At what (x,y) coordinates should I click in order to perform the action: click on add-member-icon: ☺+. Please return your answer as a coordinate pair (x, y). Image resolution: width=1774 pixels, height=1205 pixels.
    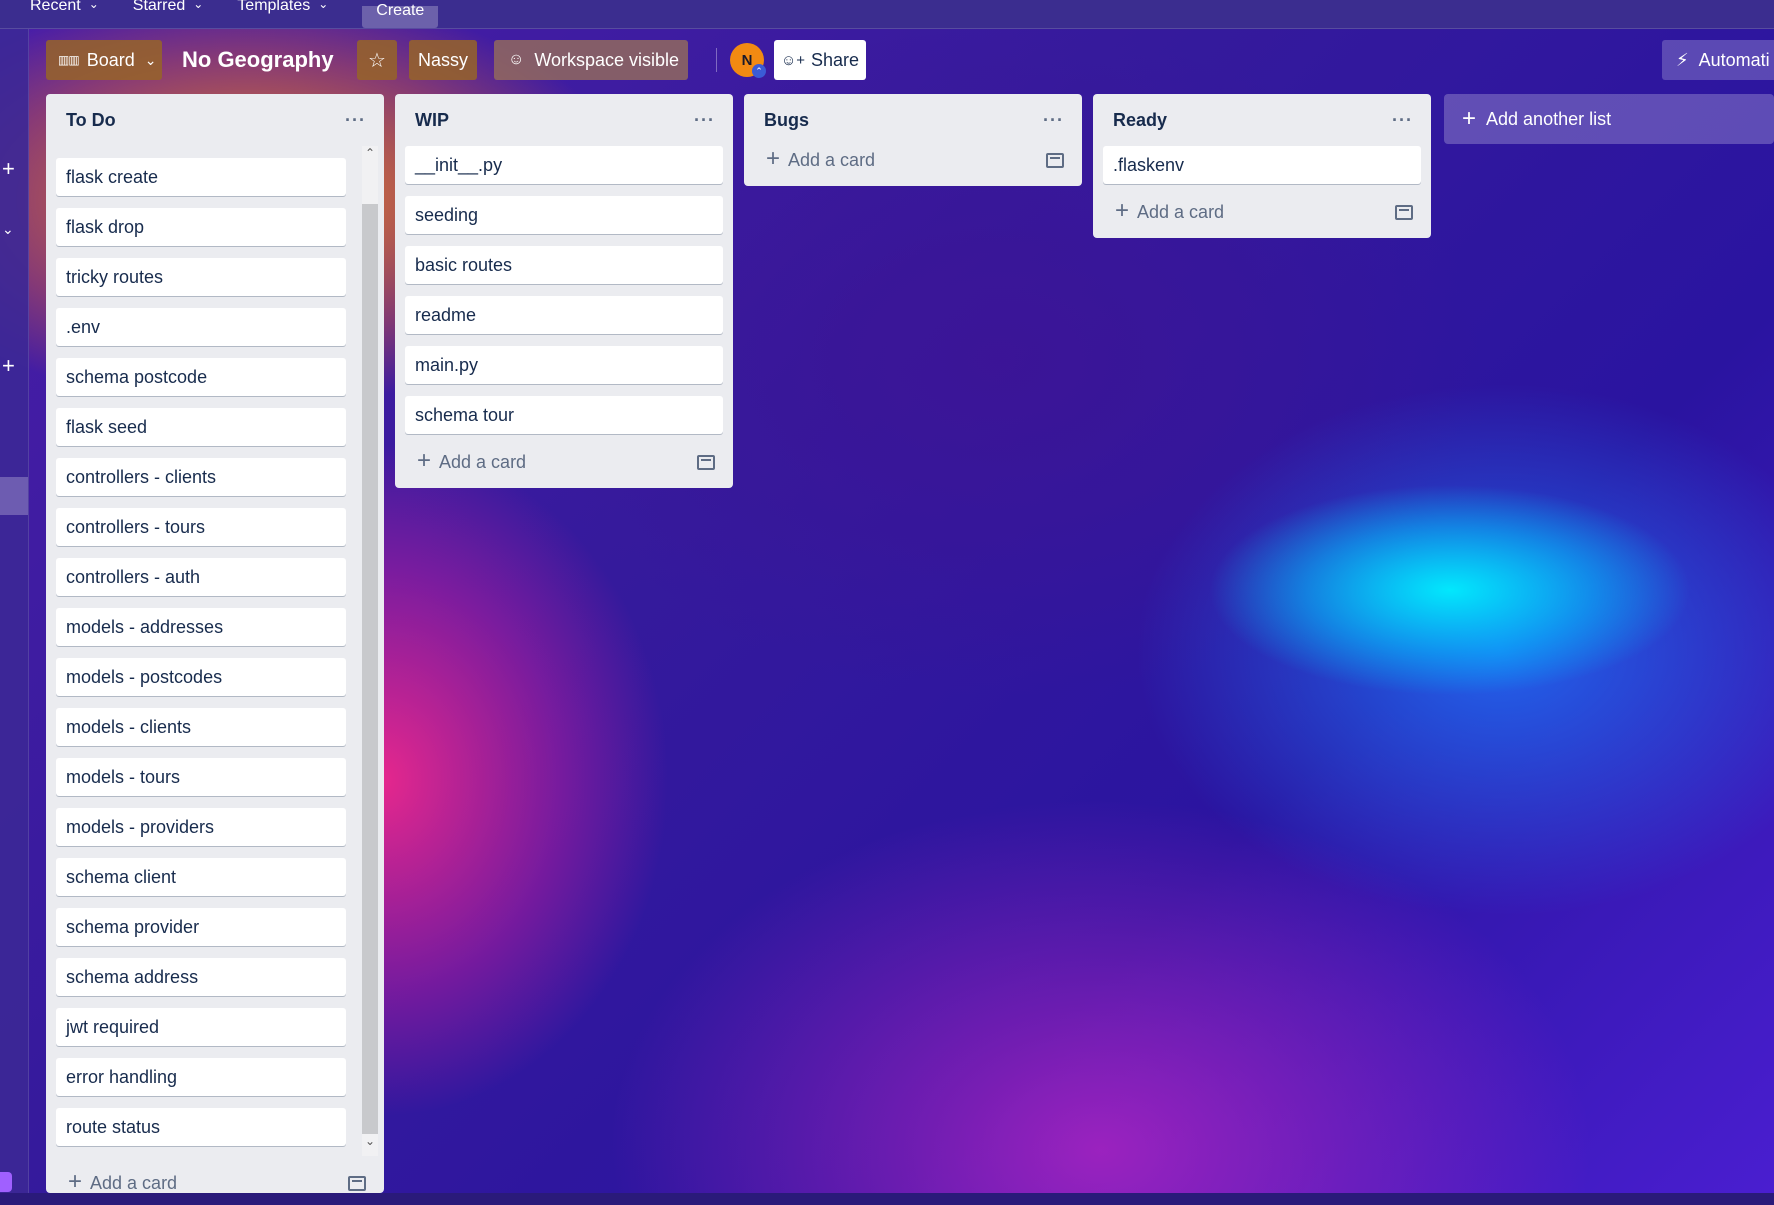
    Looking at the image, I should click on (793, 60).